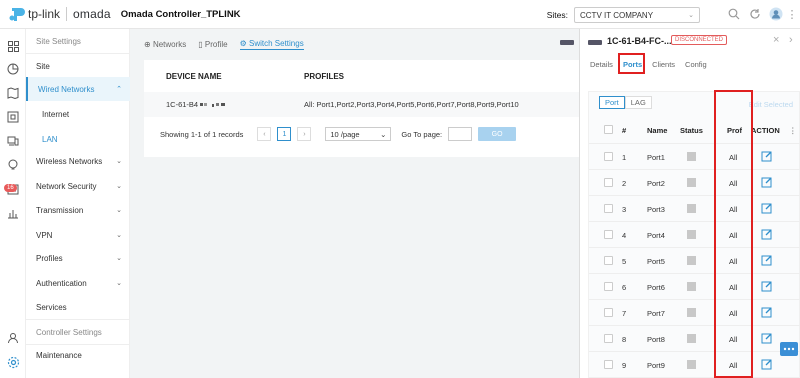  What do you see at coordinates (694, 156) in the screenshot?
I see `table-row: 1 Port1 All` at bounding box center [694, 156].